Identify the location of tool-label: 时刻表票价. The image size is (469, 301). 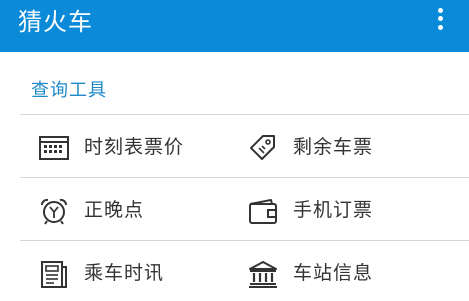
(134, 147).